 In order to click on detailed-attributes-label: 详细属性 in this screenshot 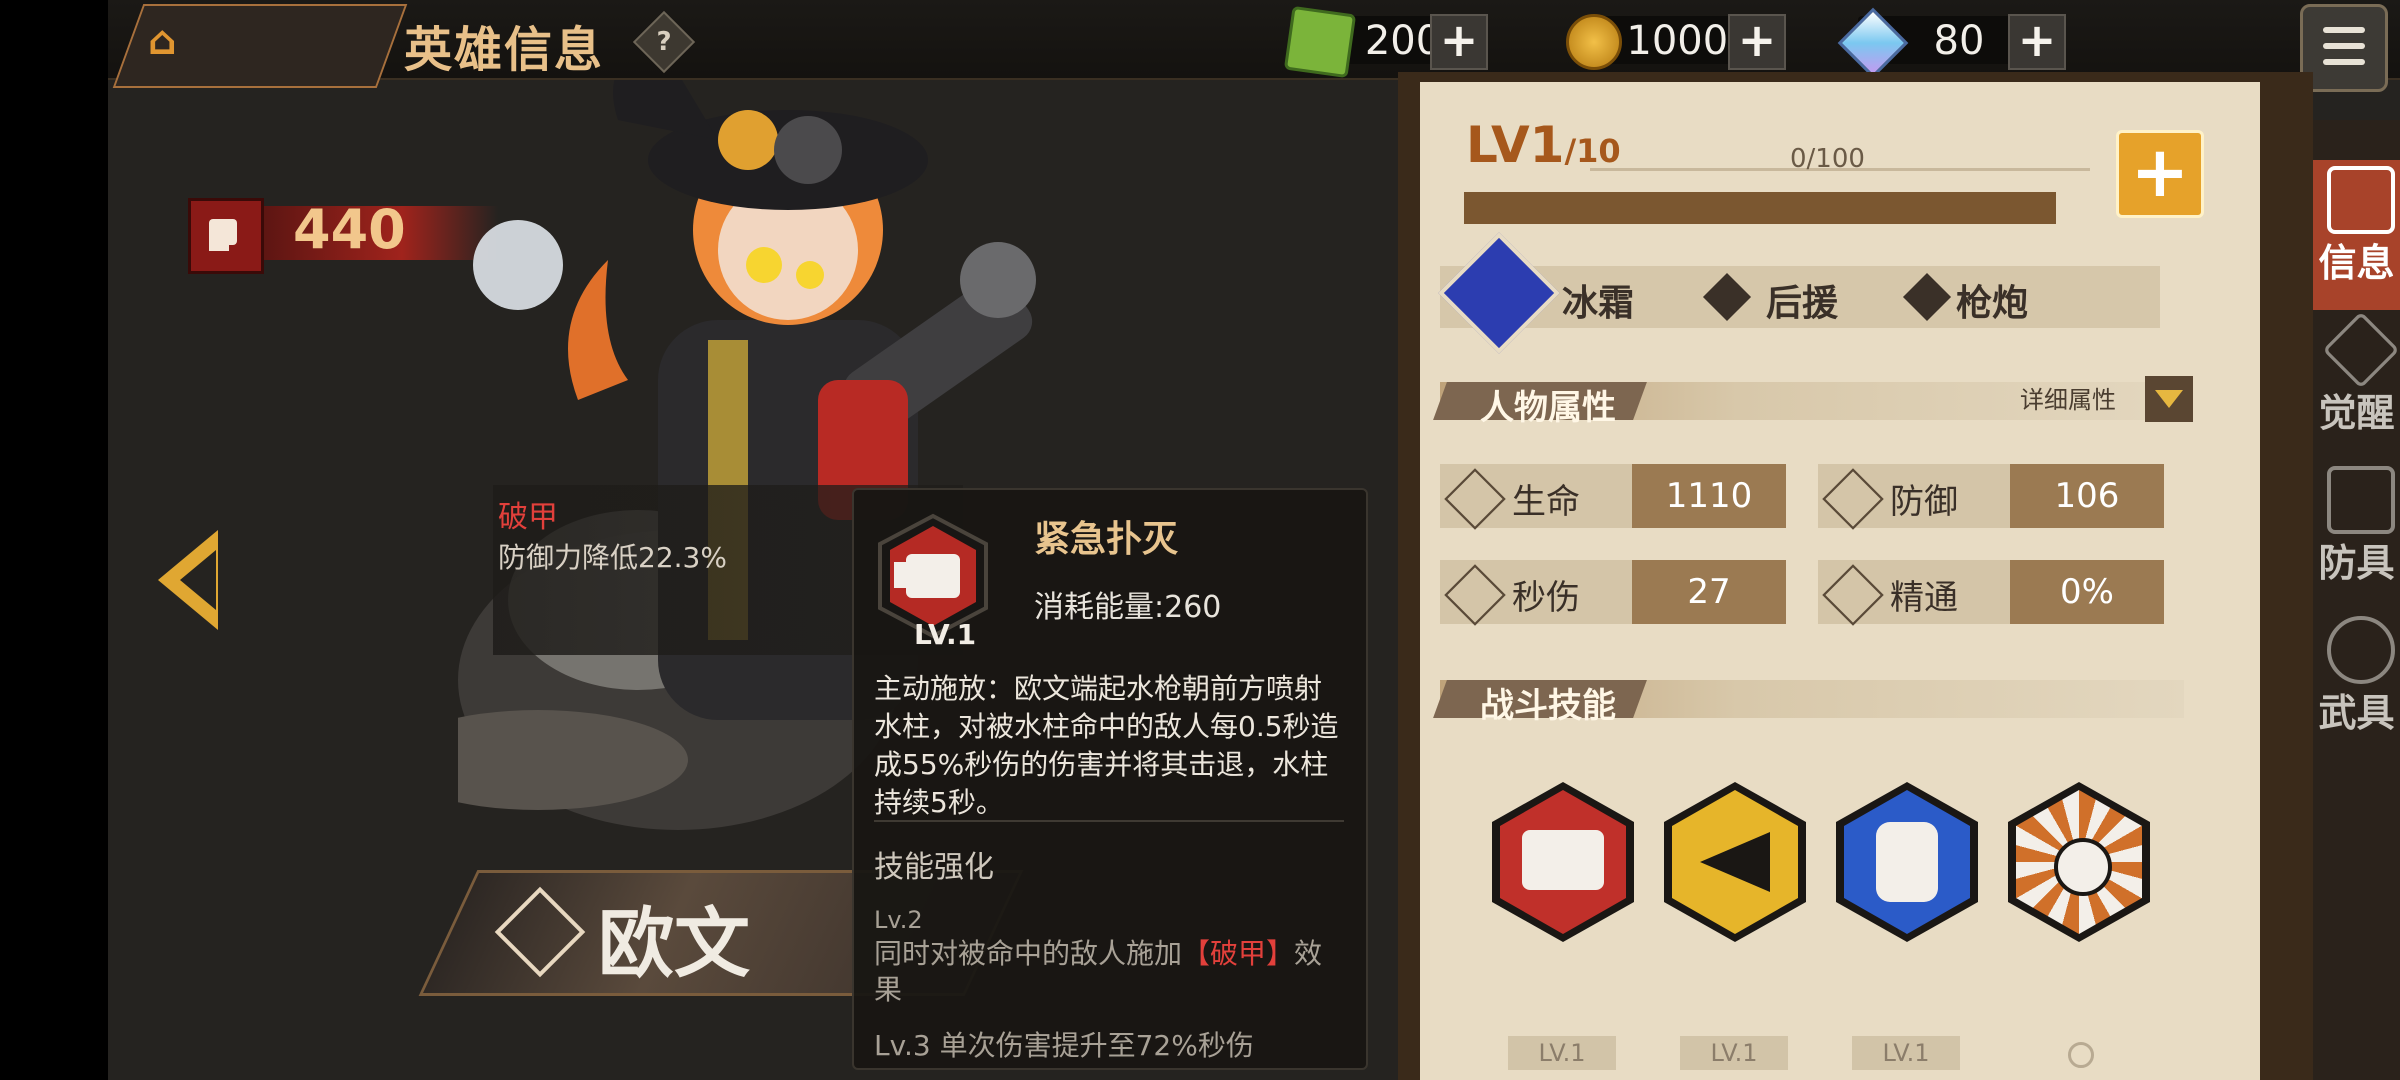, I will do `click(2068, 397)`.